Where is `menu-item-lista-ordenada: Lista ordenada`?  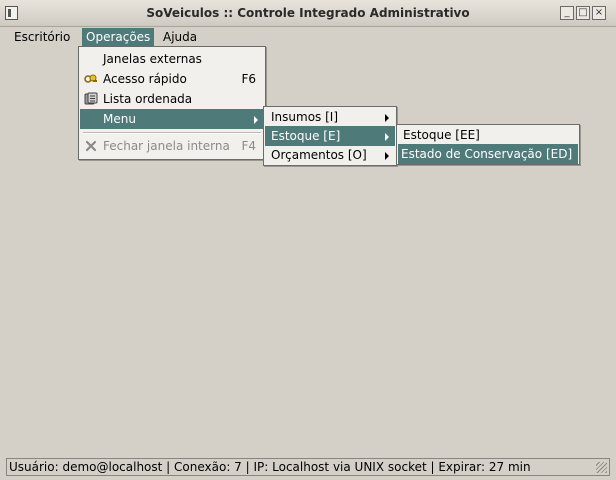 menu-item-lista-ordenada: Lista ordenada is located at coordinates (172, 99).